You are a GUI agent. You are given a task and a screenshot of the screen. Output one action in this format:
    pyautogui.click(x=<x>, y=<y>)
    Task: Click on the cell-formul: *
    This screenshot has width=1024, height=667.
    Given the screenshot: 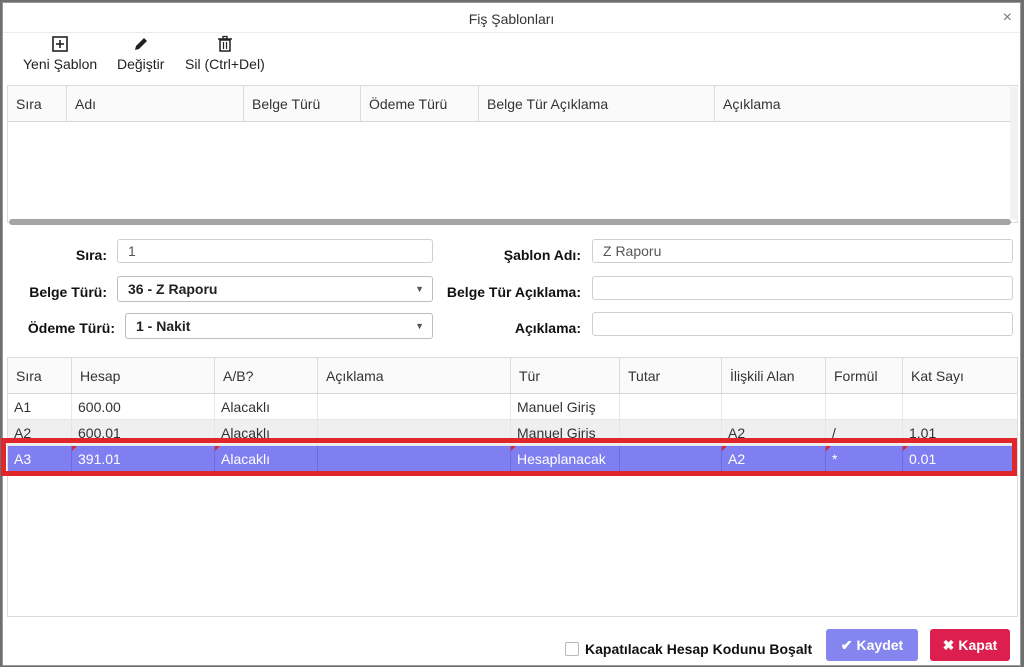 What is the action you would take?
    pyautogui.click(x=864, y=458)
    